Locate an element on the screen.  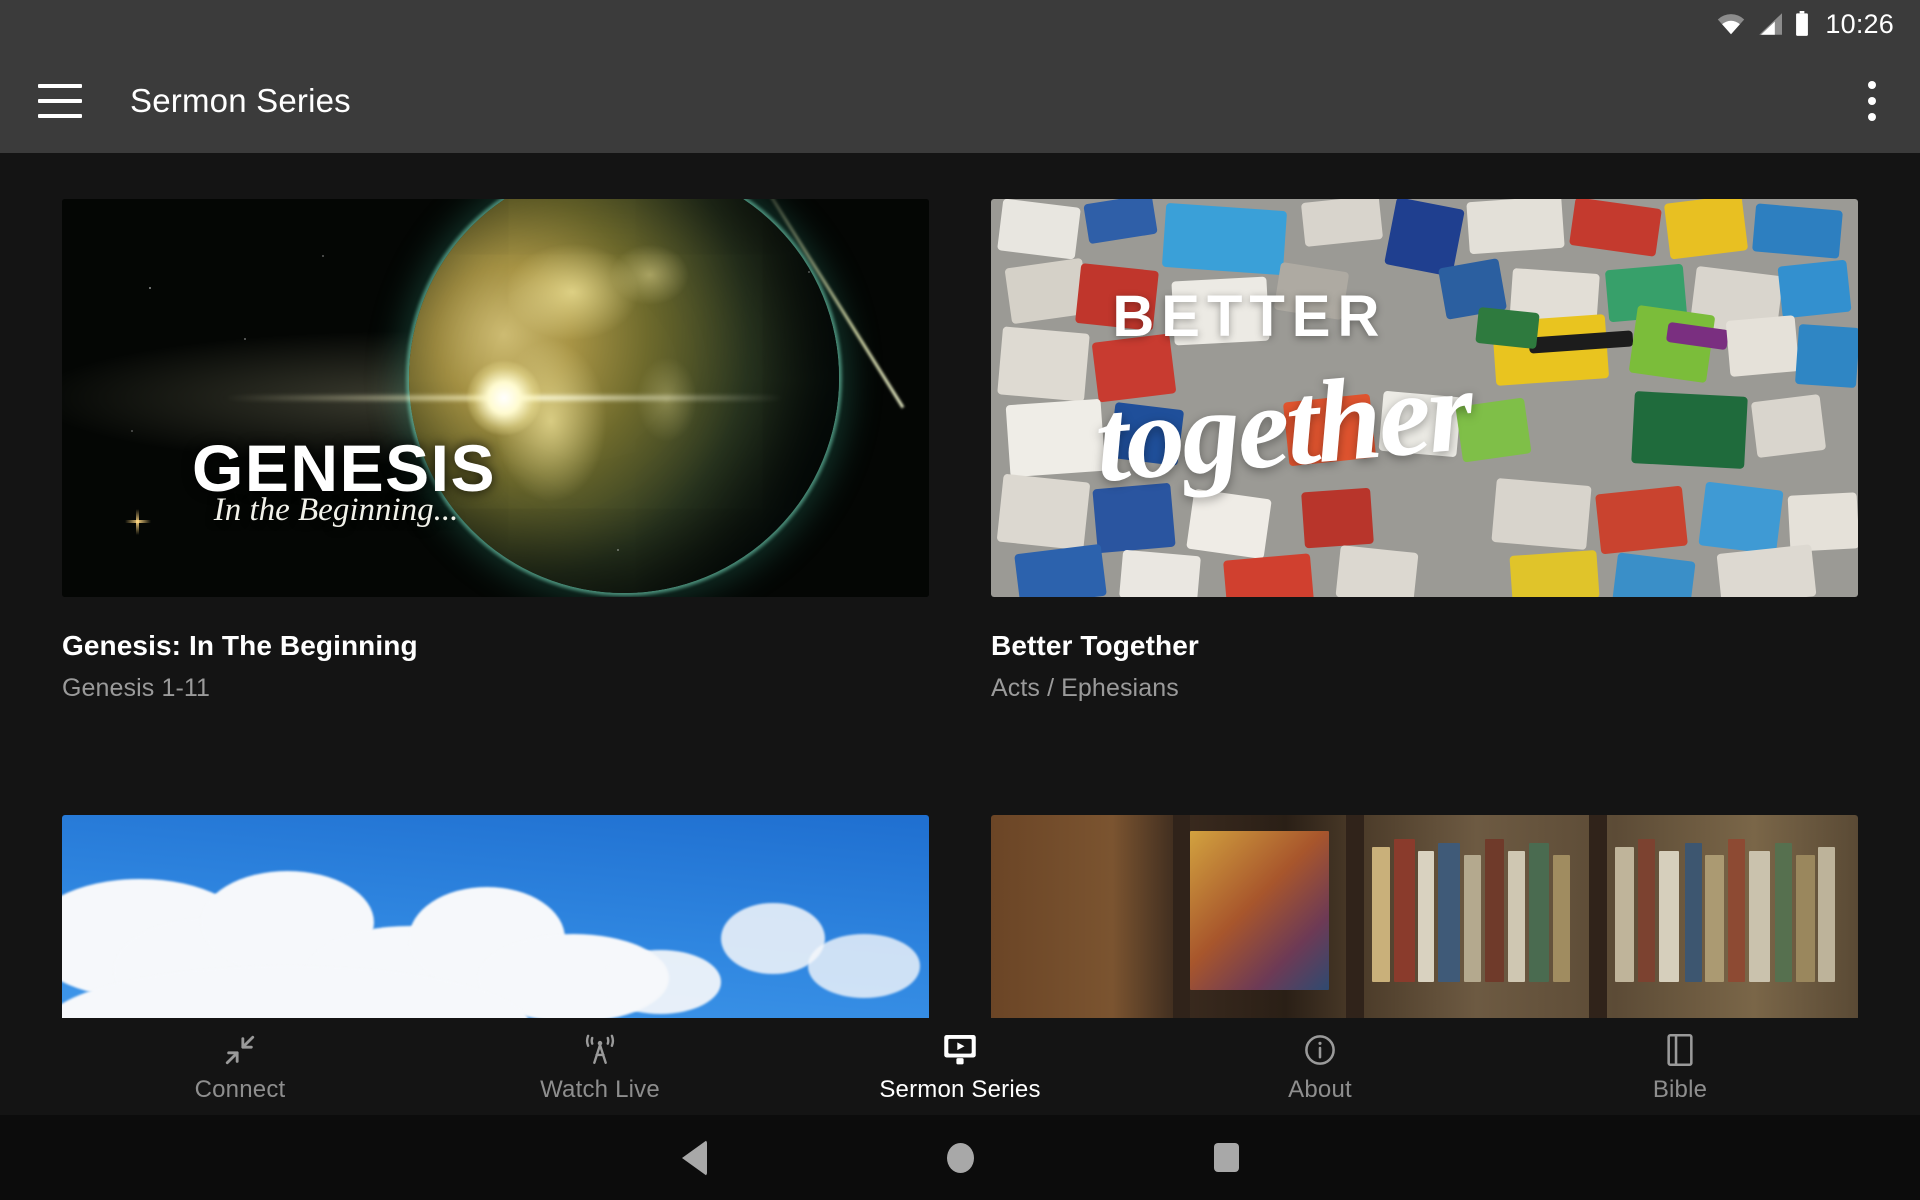
broadcast-tower-icon is located at coordinates (600, 1050).